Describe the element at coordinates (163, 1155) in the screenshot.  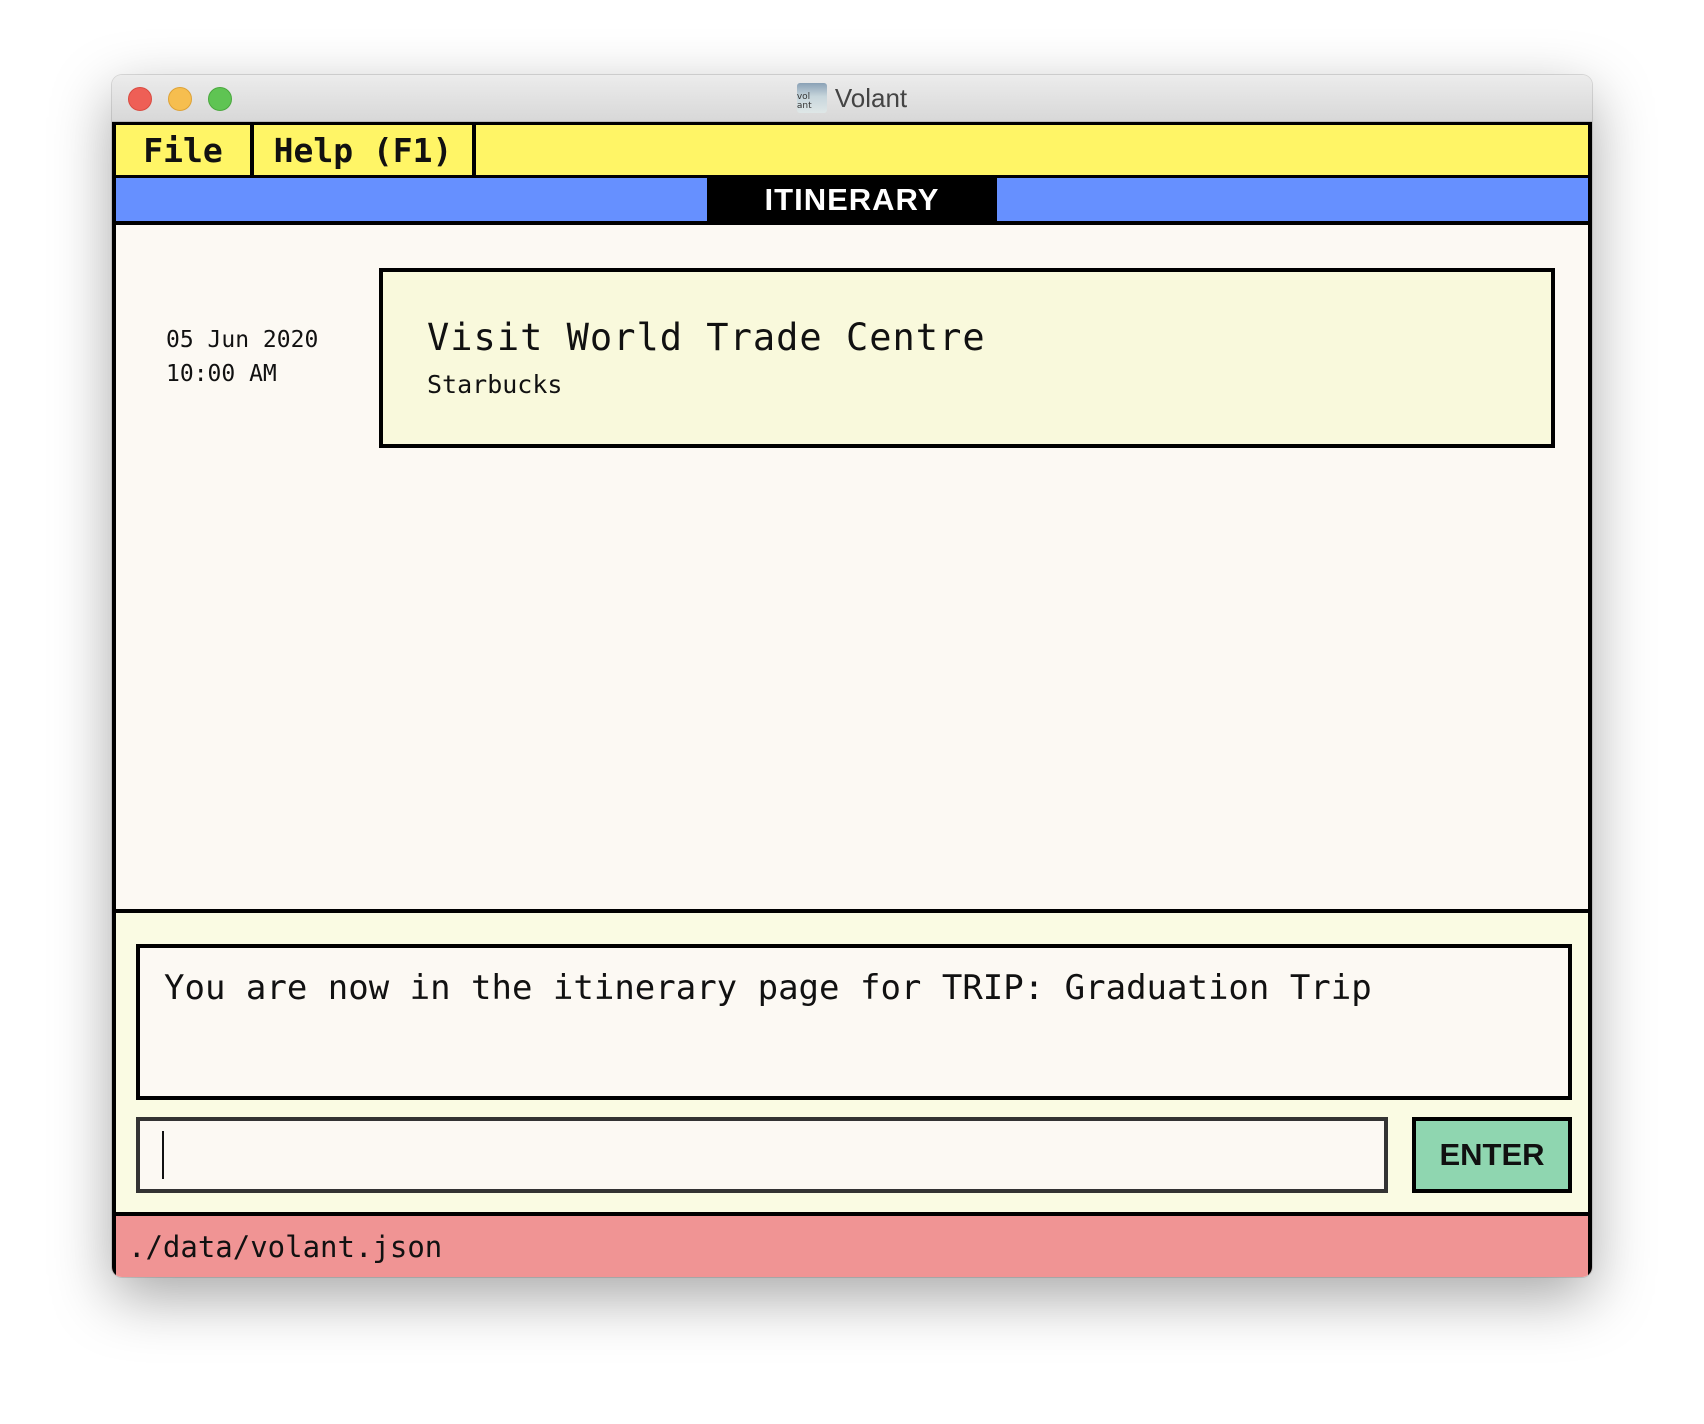
I see `text-caret` at that location.